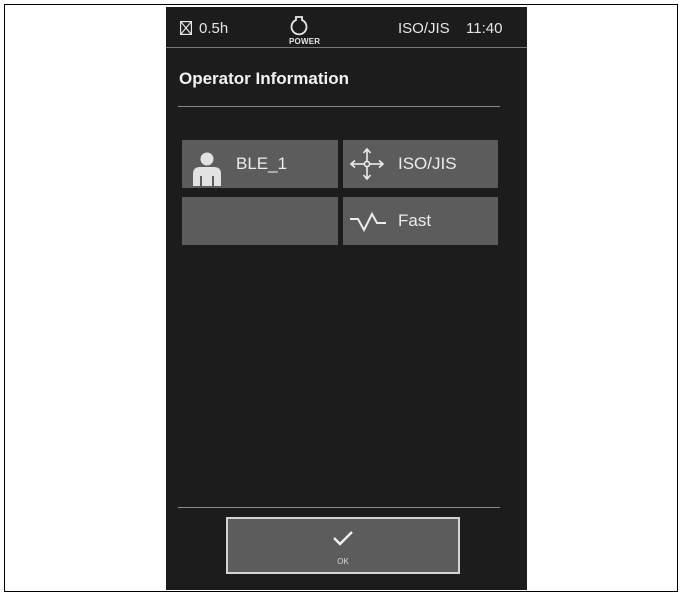 This screenshot has width=684, height=598. What do you see at coordinates (415, 220) in the screenshot?
I see `response-label: Fast` at bounding box center [415, 220].